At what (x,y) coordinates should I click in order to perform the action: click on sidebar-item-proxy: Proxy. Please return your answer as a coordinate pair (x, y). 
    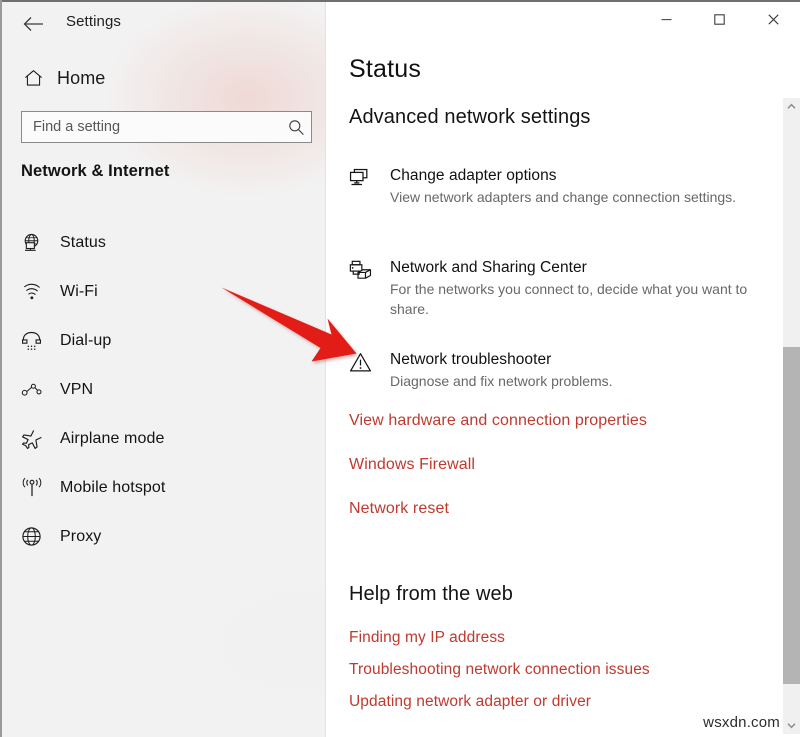
    Looking at the image, I should click on (164, 536).